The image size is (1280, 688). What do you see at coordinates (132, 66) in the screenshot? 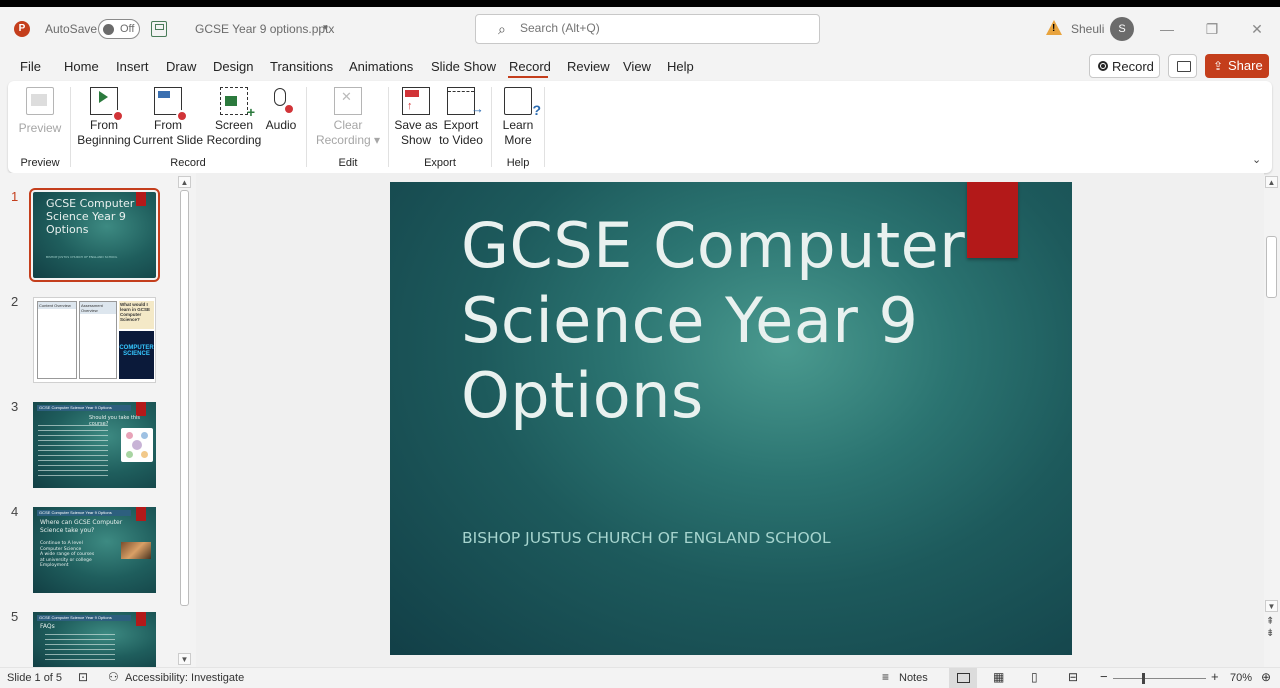
I see `tab-insert: Insert` at bounding box center [132, 66].